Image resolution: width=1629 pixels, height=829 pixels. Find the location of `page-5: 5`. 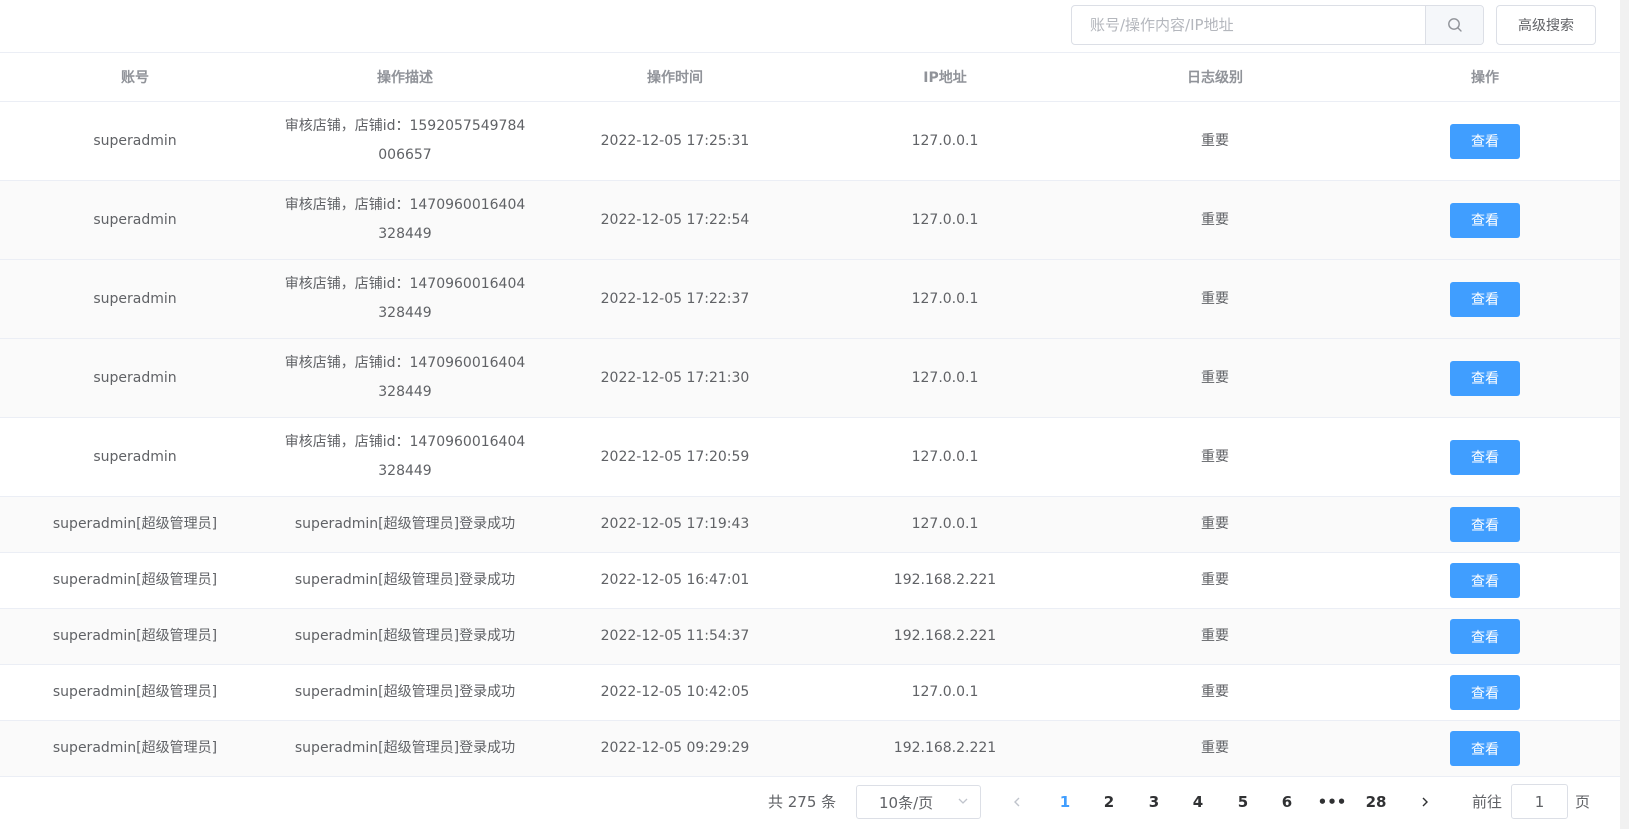

page-5: 5 is located at coordinates (1243, 802).